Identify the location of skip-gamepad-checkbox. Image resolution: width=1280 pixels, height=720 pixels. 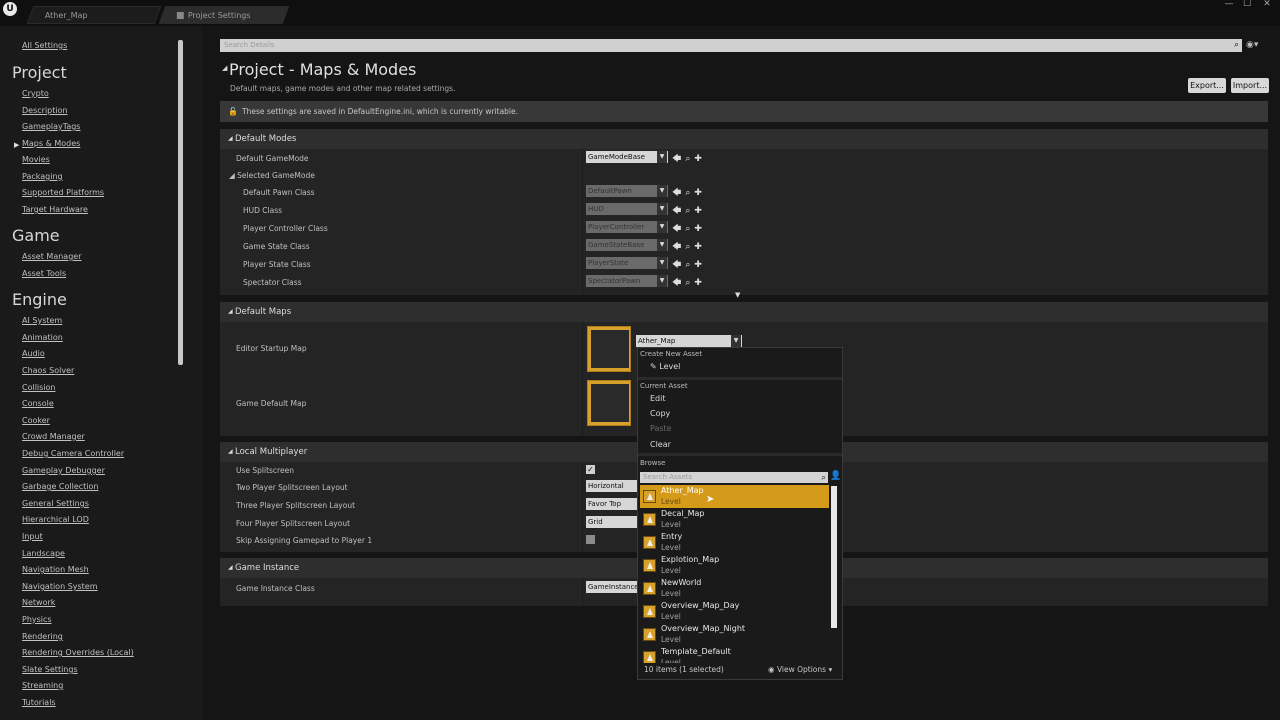
(590, 539).